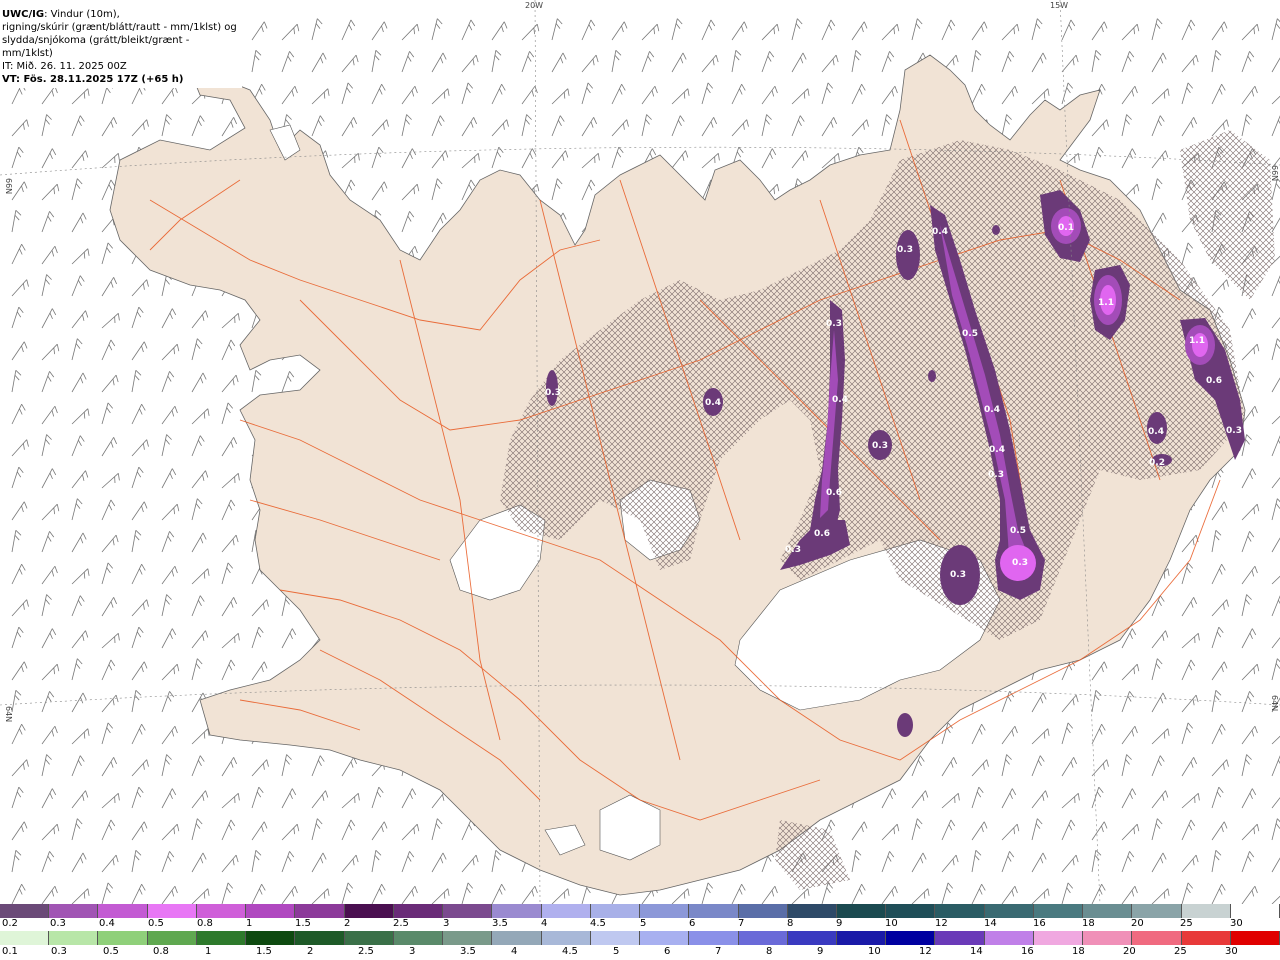 The height and width of the screenshot is (960, 1280). Describe the element at coordinates (64, 66) in the screenshot. I see `issue-time: IT: Mið. 26. 11. 2025 00Z` at that location.